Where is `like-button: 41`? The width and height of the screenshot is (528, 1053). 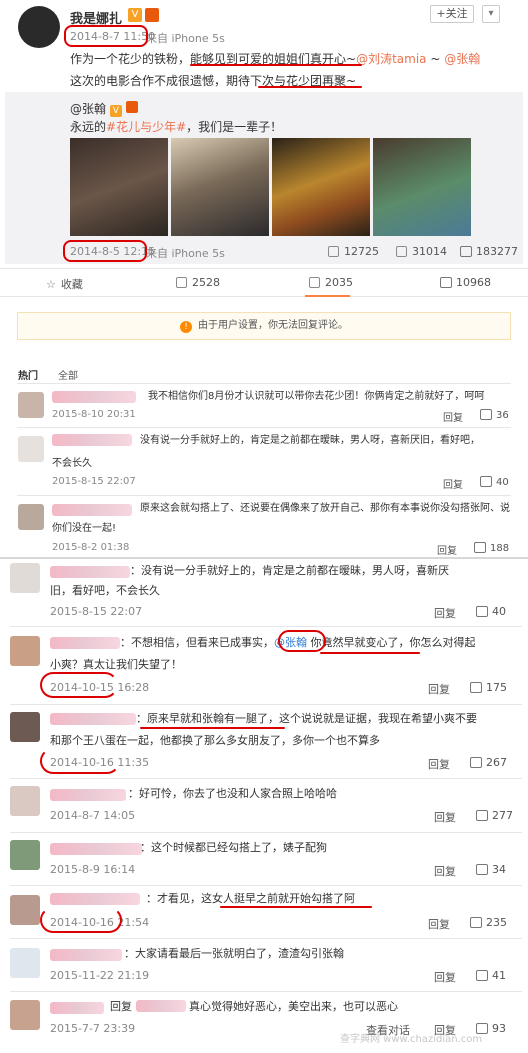 like-button: 41 is located at coordinates (491, 975).